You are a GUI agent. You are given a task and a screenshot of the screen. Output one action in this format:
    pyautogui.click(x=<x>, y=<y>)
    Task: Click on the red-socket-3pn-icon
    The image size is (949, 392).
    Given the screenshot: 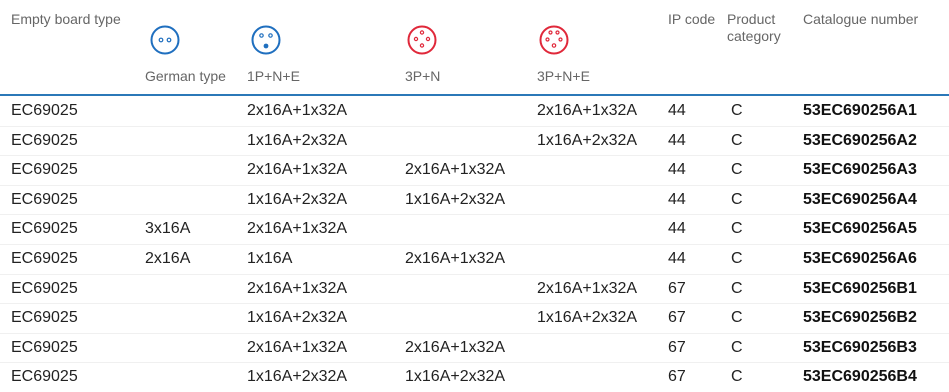 What is the action you would take?
    pyautogui.click(x=422, y=40)
    